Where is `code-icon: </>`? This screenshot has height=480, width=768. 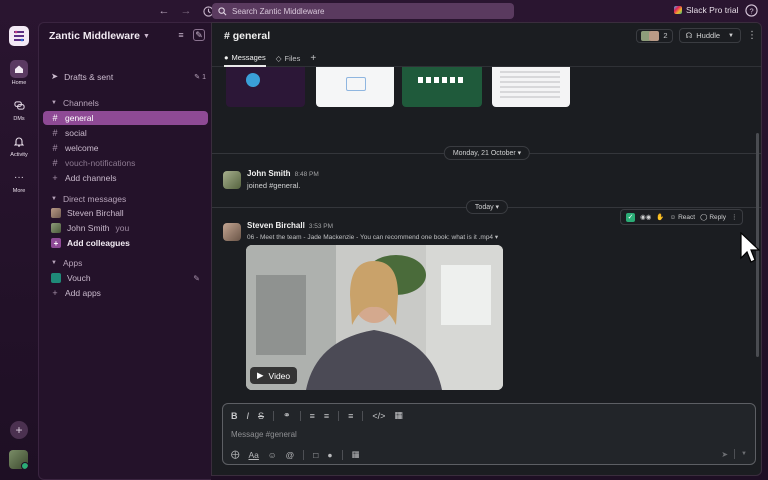
code-icon: </> is located at coordinates (378, 416).